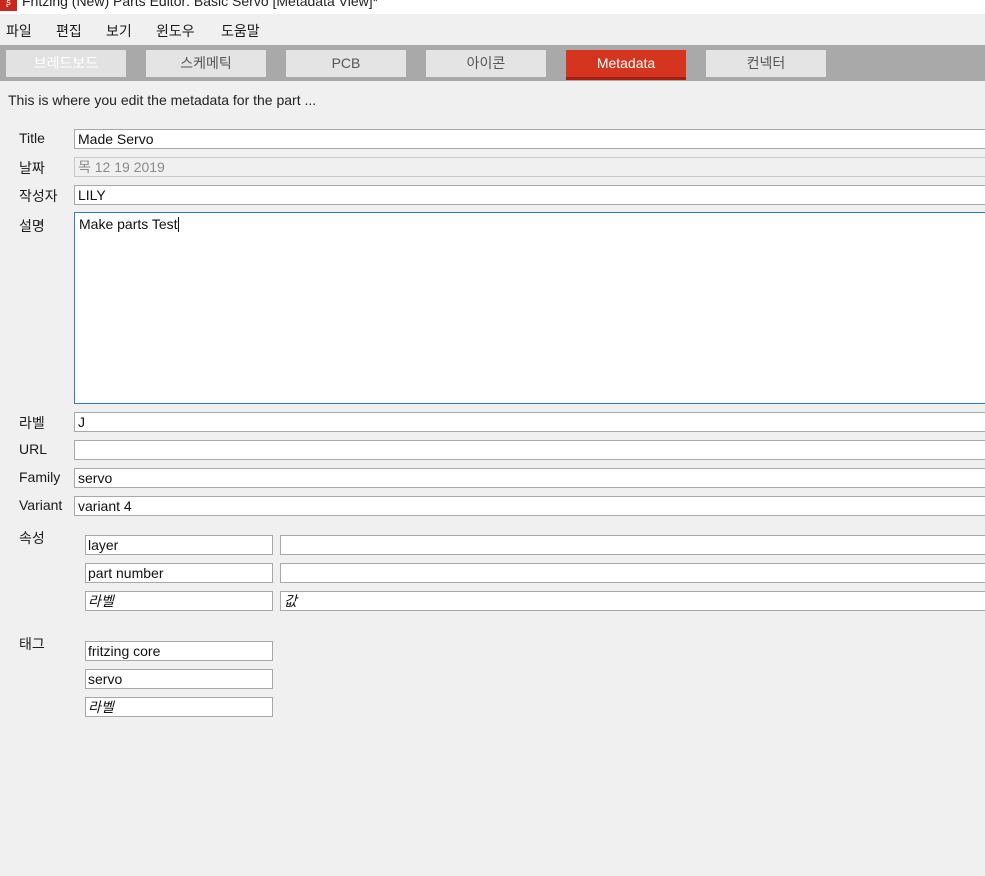 The height and width of the screenshot is (876, 985). What do you see at coordinates (240, 31) in the screenshot?
I see `menu-help: 도움말` at bounding box center [240, 31].